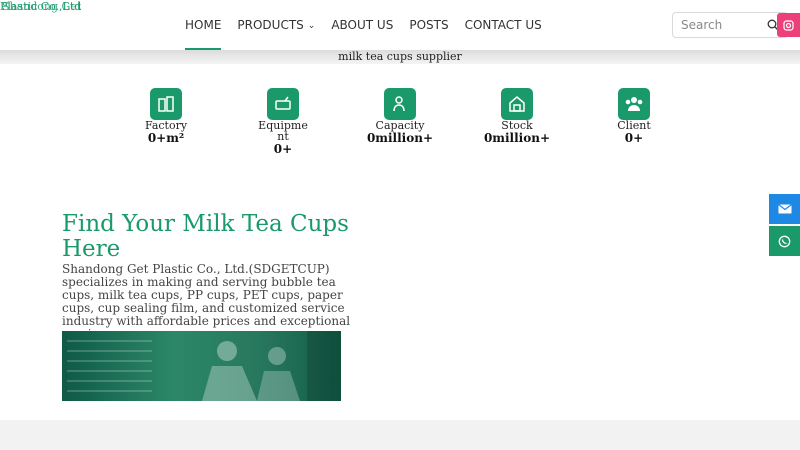  I want to click on nav-about-us: ABOUT US, so click(362, 25).